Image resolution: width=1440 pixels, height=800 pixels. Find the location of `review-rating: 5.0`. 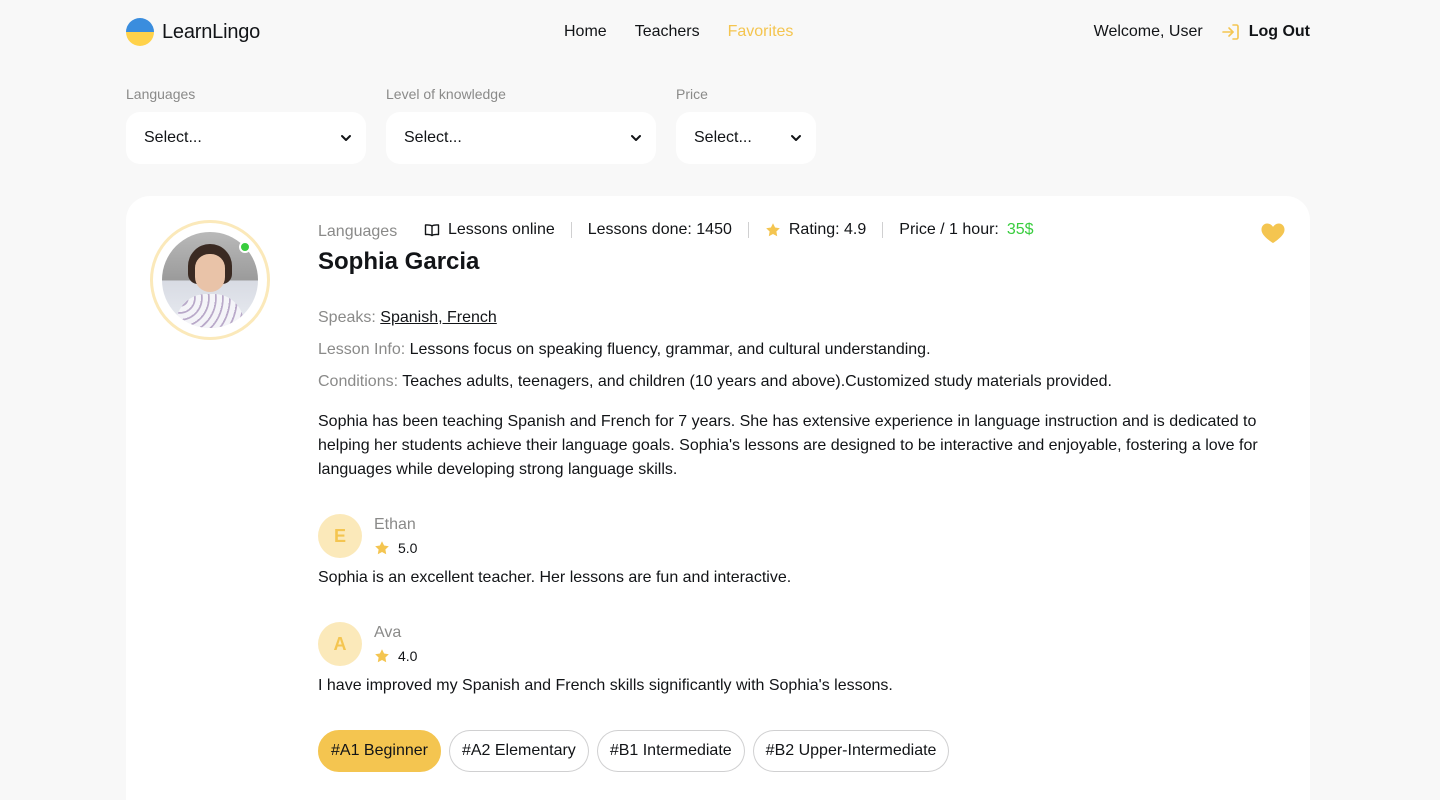

review-rating: 5.0 is located at coordinates (395, 548).